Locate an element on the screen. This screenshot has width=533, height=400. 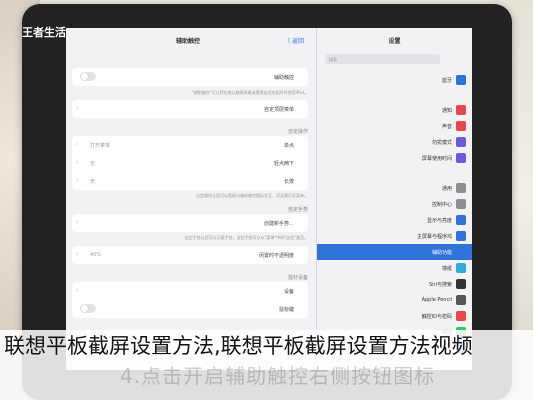
settings-item: 墙纸 is located at coordinates (394, 268).